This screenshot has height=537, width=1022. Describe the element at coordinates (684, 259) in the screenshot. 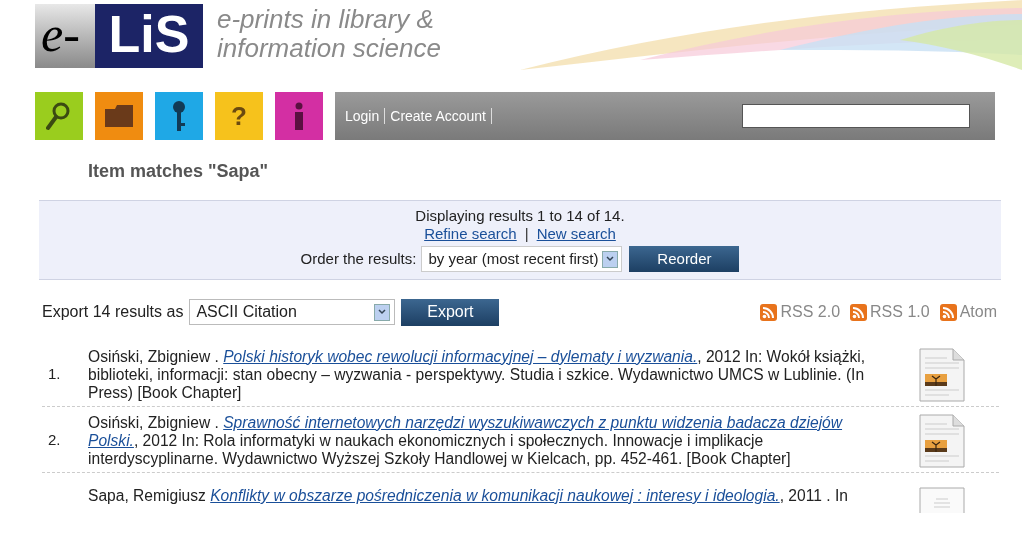

I see `reorder-button: Reorder` at that location.